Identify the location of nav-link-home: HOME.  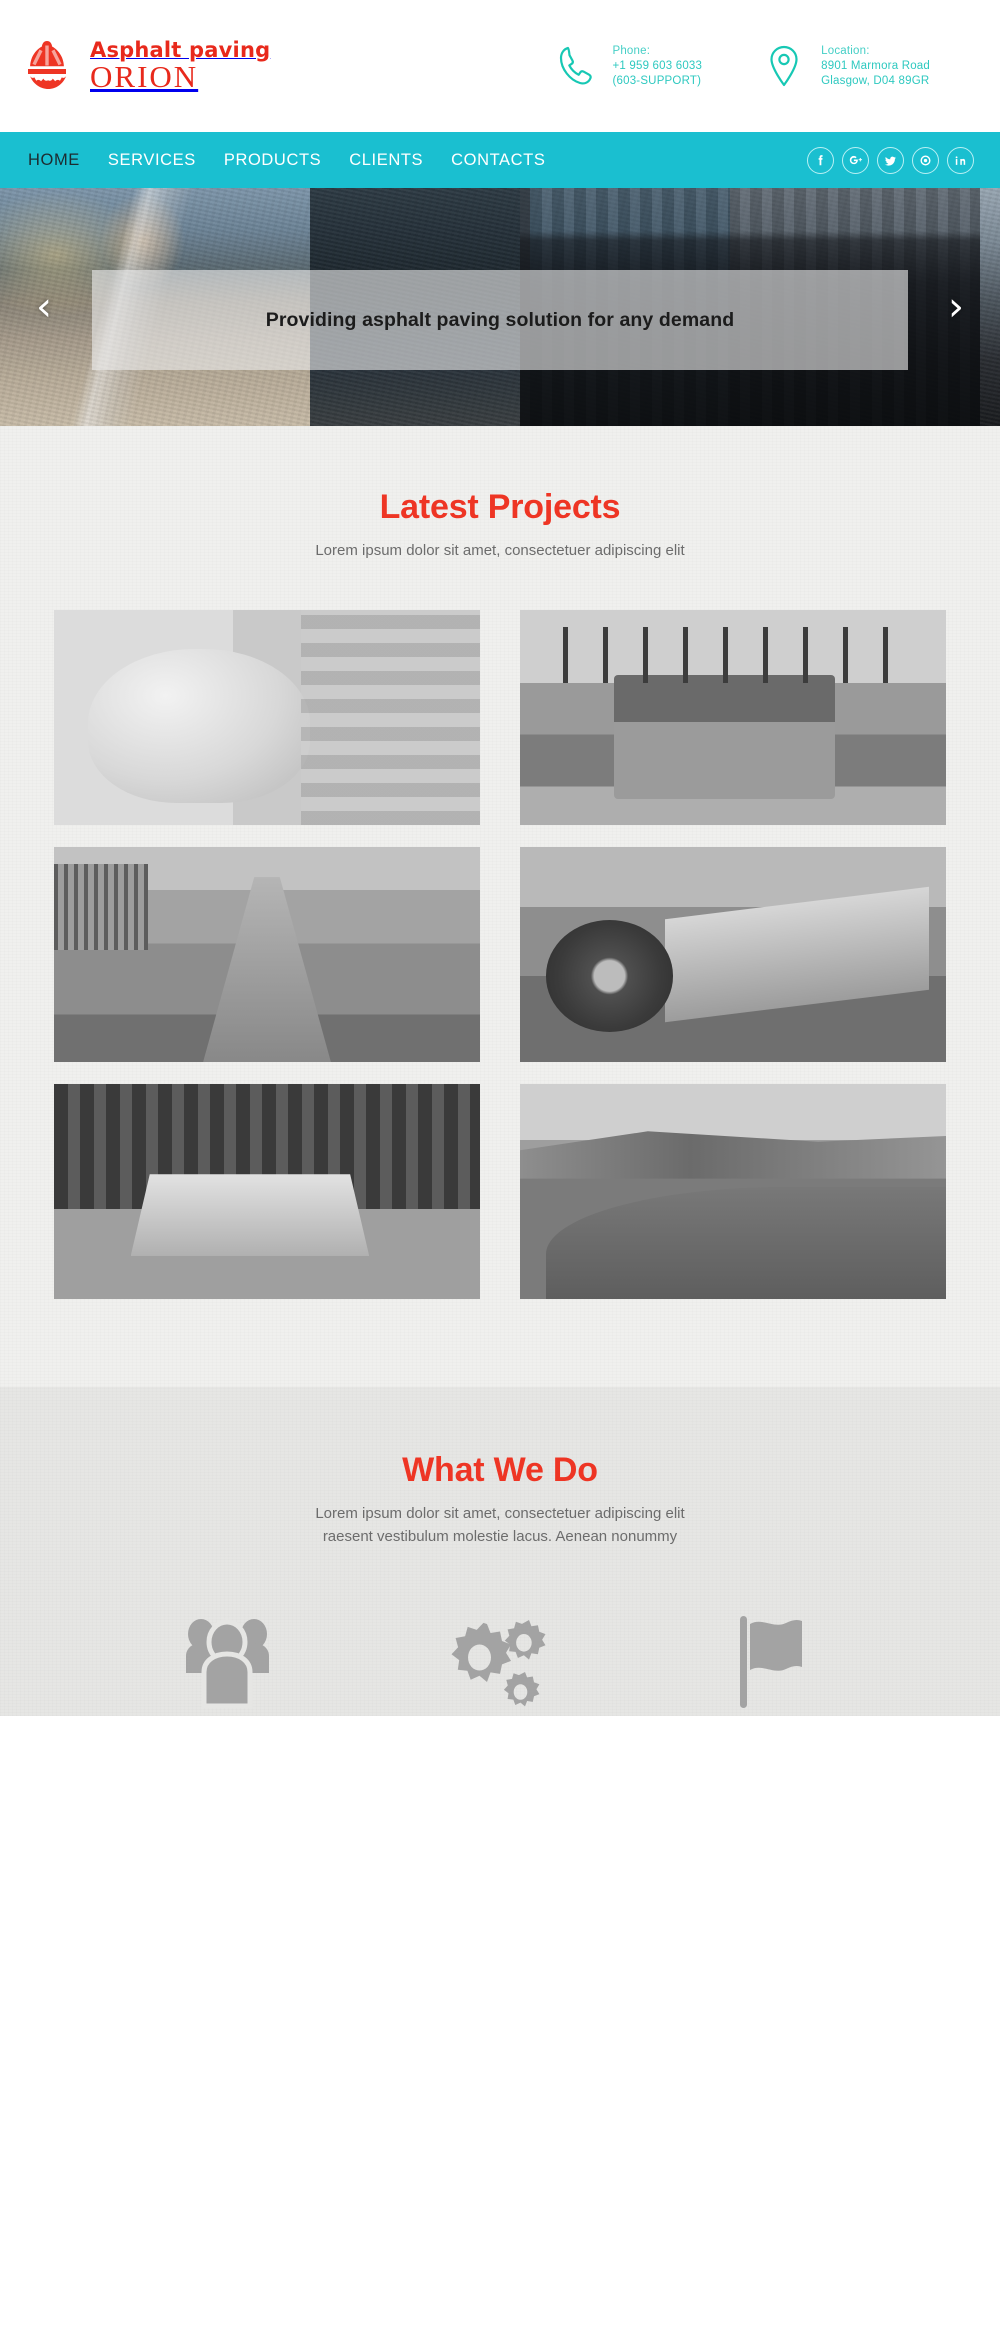
(54, 160).